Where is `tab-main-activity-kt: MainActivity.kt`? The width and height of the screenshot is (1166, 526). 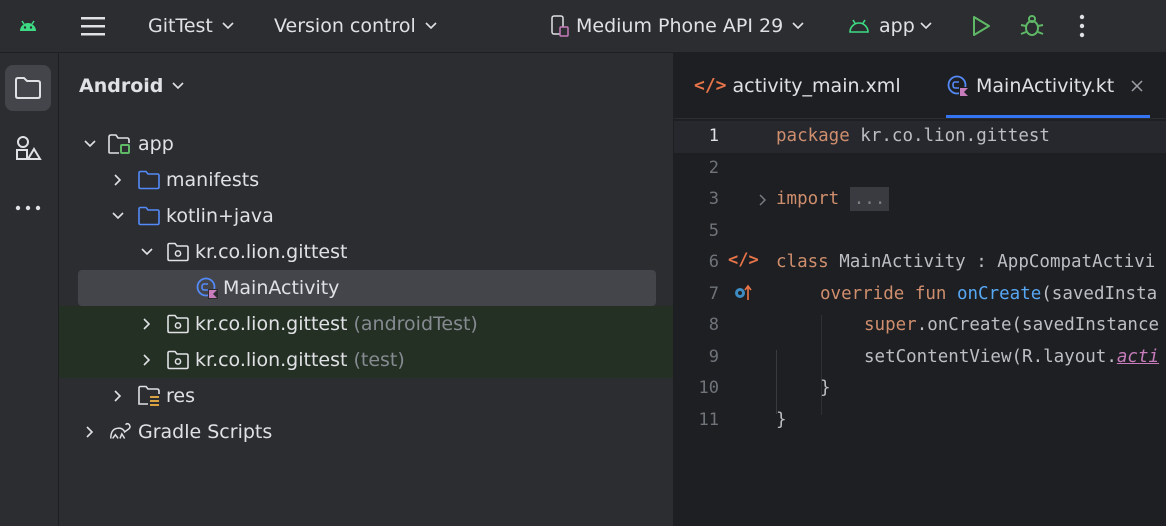
tab-main-activity-kt: MainActivity.kt is located at coordinates (1048, 85).